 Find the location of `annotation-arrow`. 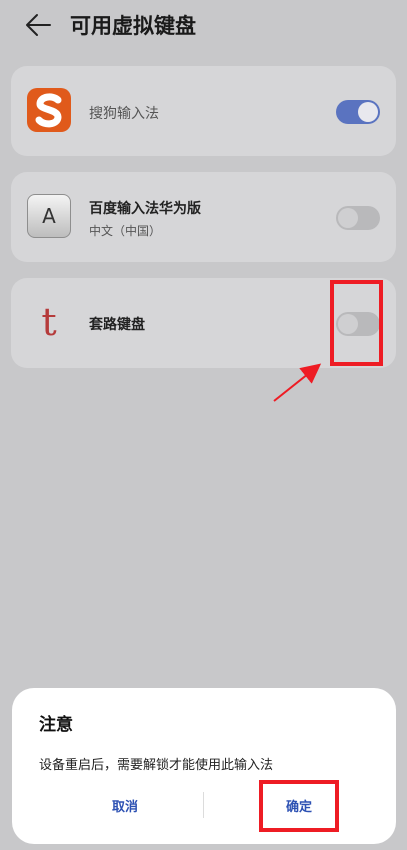

annotation-arrow is located at coordinates (297, 382).